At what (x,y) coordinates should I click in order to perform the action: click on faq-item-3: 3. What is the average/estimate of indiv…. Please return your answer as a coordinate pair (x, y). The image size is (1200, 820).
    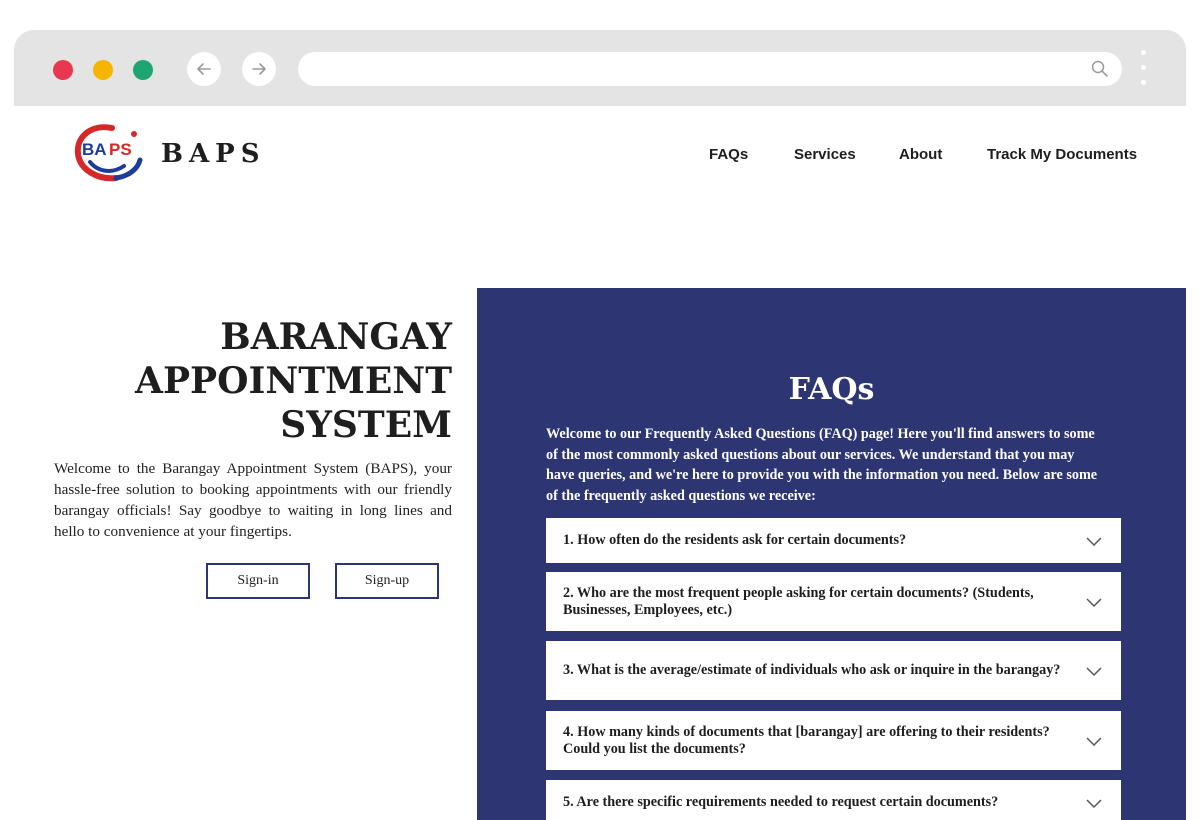
    Looking at the image, I should click on (833, 670).